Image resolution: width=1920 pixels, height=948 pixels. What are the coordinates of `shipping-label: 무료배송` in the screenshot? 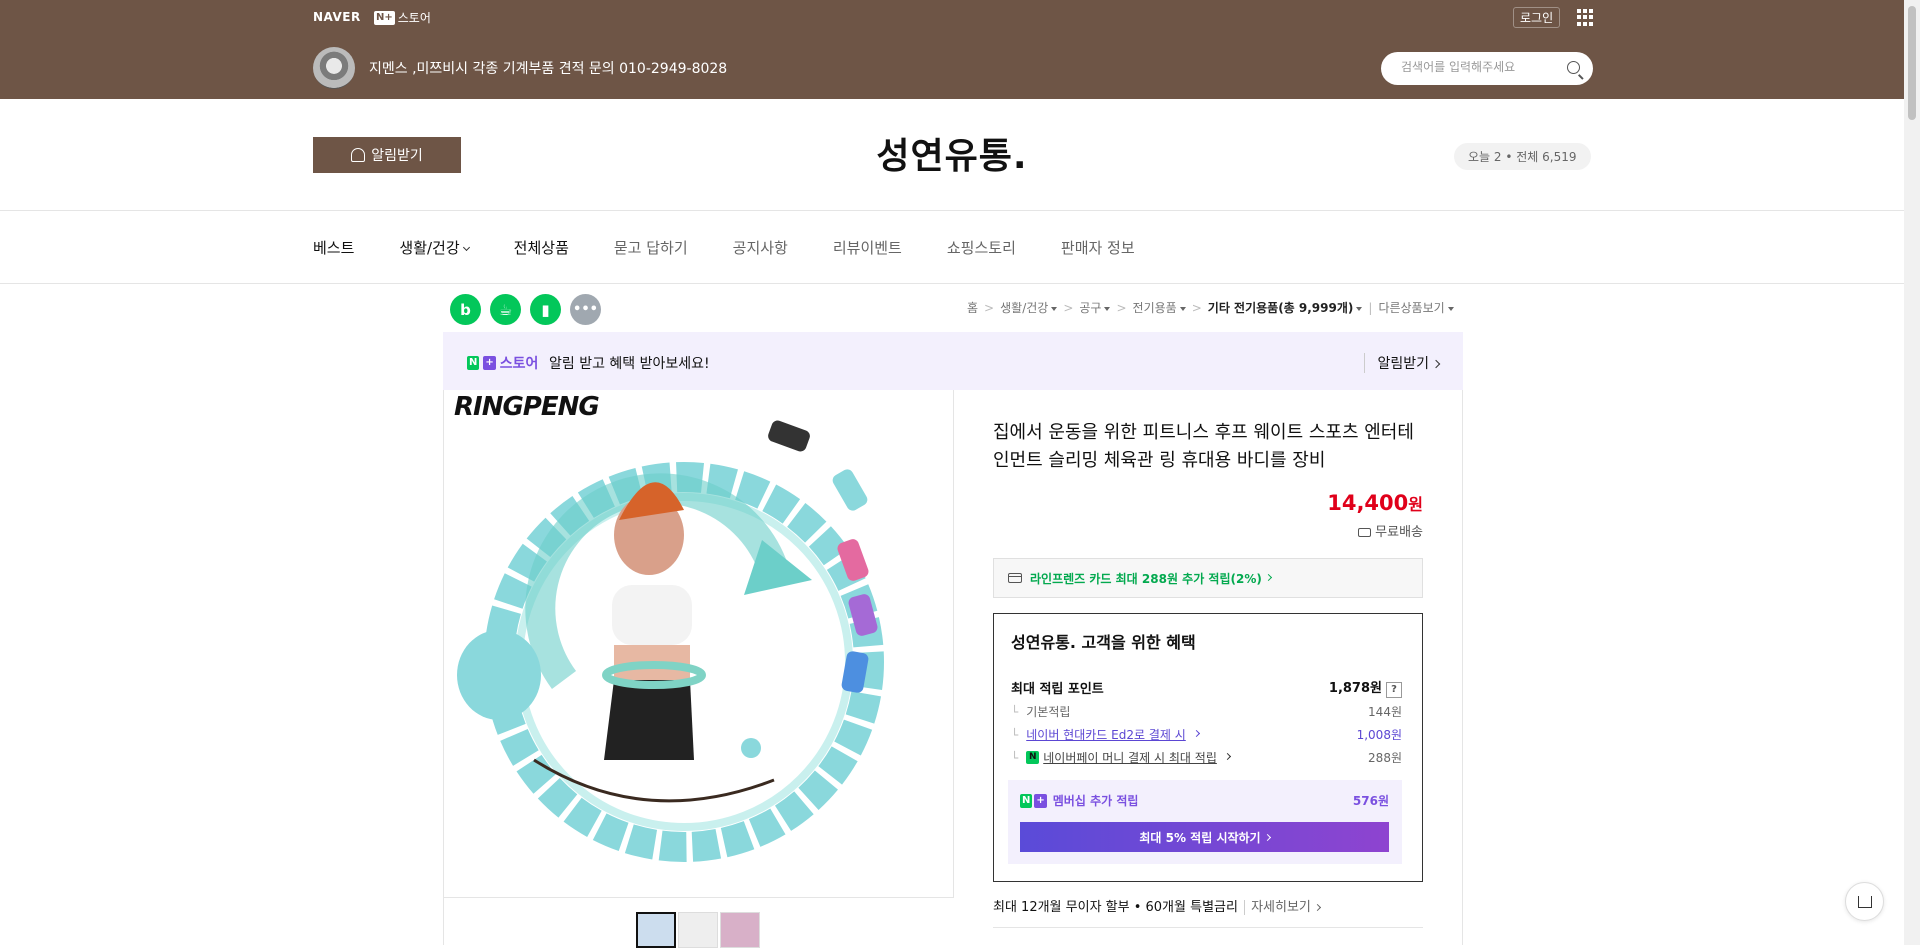 It's located at (1399, 532).